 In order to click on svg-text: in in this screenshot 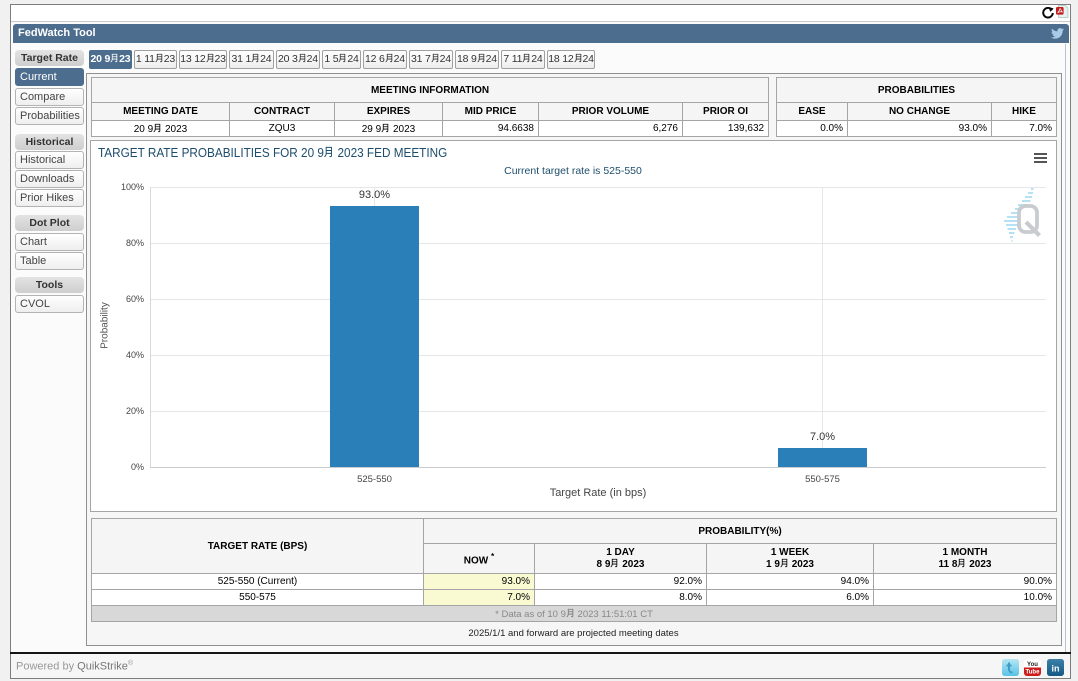, I will do `click(1056, 669)`.